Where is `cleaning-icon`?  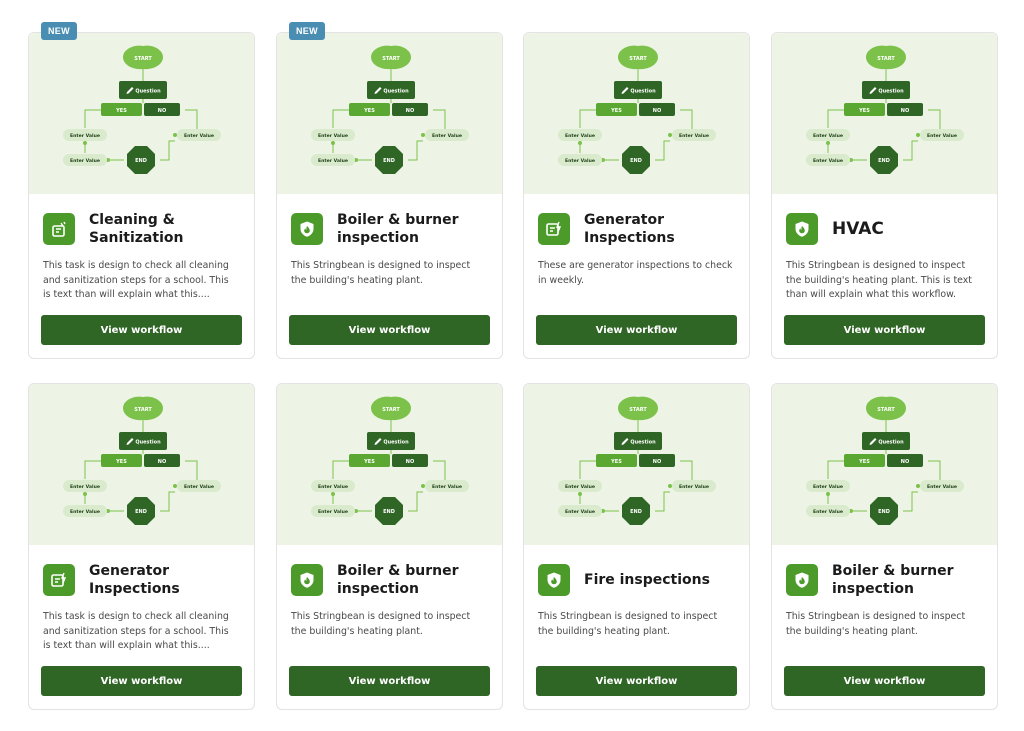 cleaning-icon is located at coordinates (59, 229).